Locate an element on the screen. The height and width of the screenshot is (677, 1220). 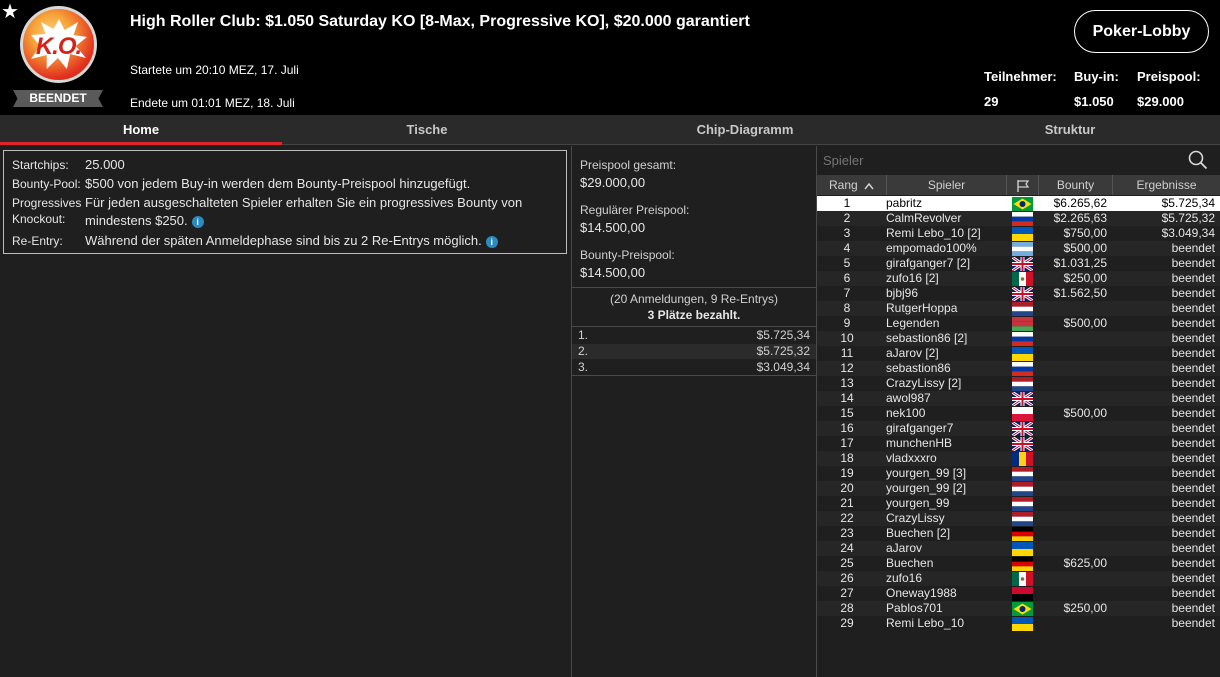
table-row: 16 girafganger7 beendet is located at coordinates (1018, 429).